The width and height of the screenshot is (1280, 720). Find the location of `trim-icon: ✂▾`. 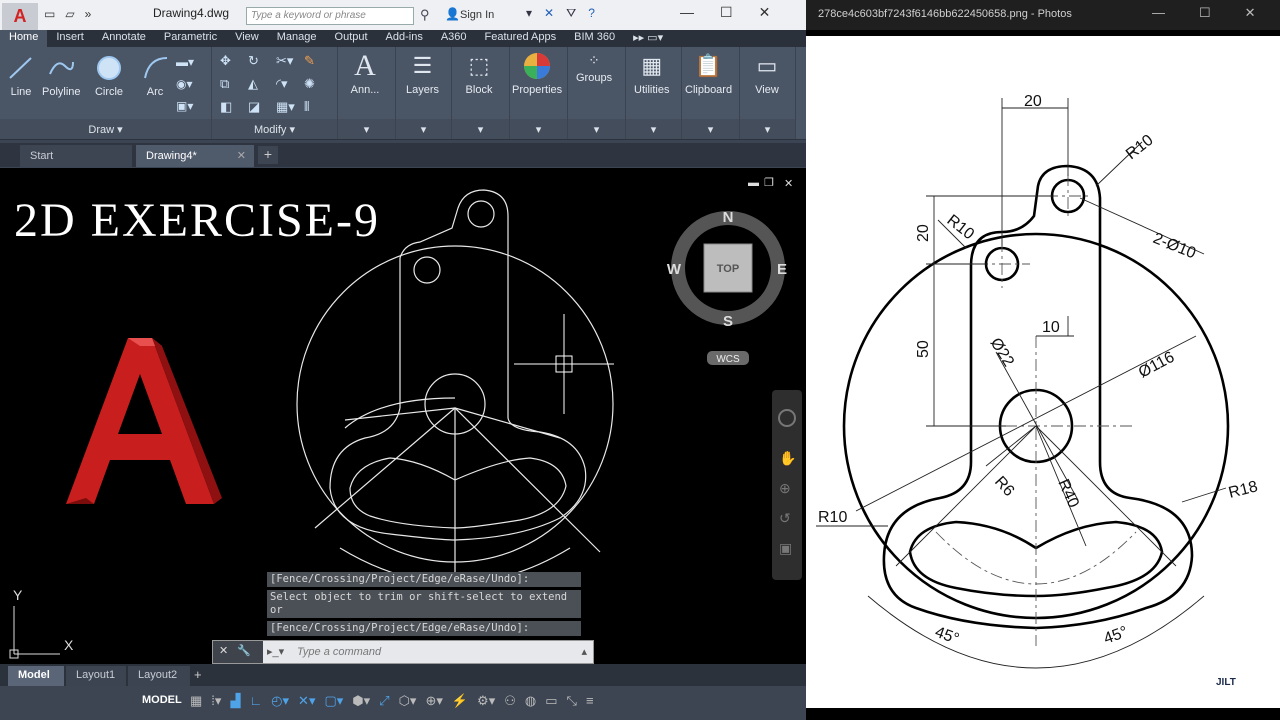

trim-icon: ✂▾ is located at coordinates (290, 61).